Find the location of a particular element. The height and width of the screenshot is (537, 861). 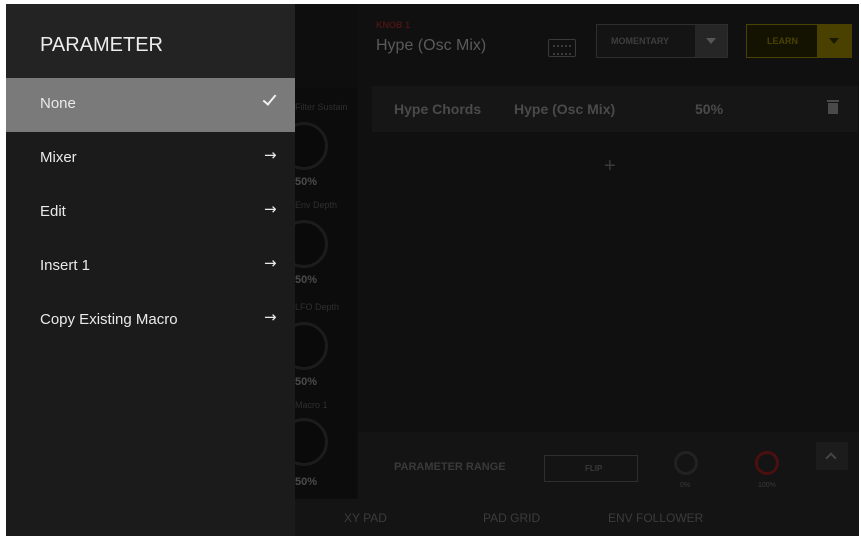

chevron-up-icon is located at coordinates (831, 458).